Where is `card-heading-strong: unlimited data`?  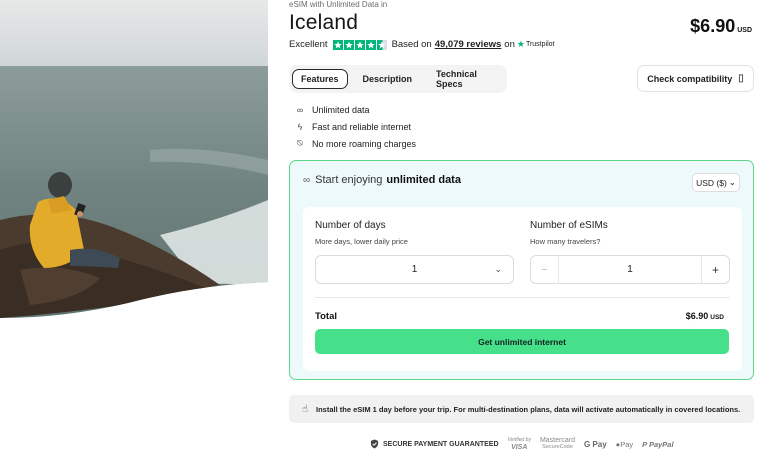
card-heading-strong: unlimited data is located at coordinates (423, 180).